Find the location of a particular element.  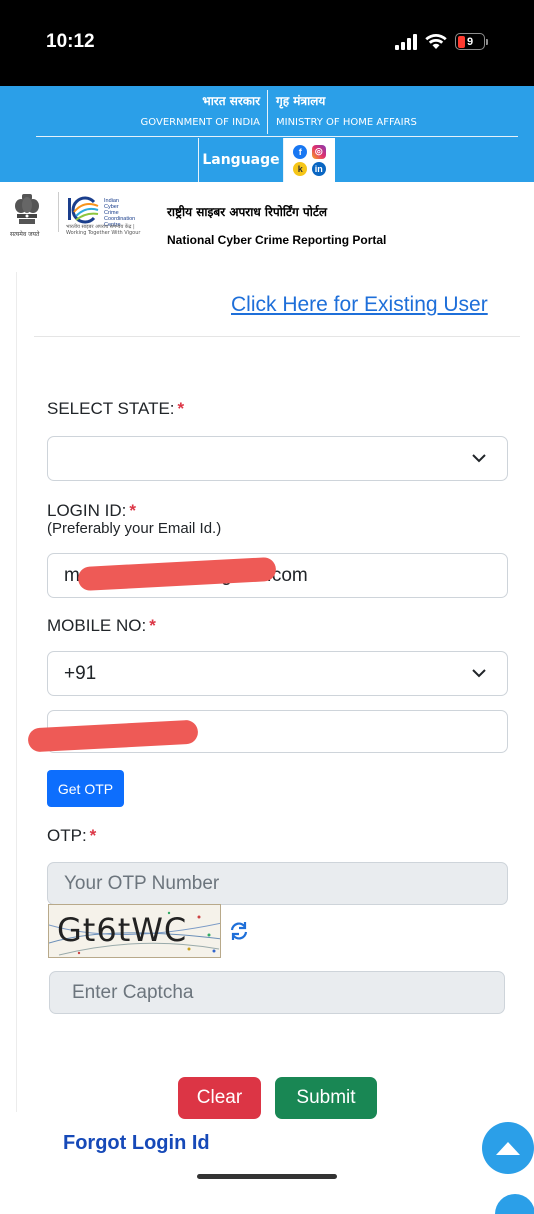

otp-placeholder: Your OTP Number is located at coordinates (142, 883).